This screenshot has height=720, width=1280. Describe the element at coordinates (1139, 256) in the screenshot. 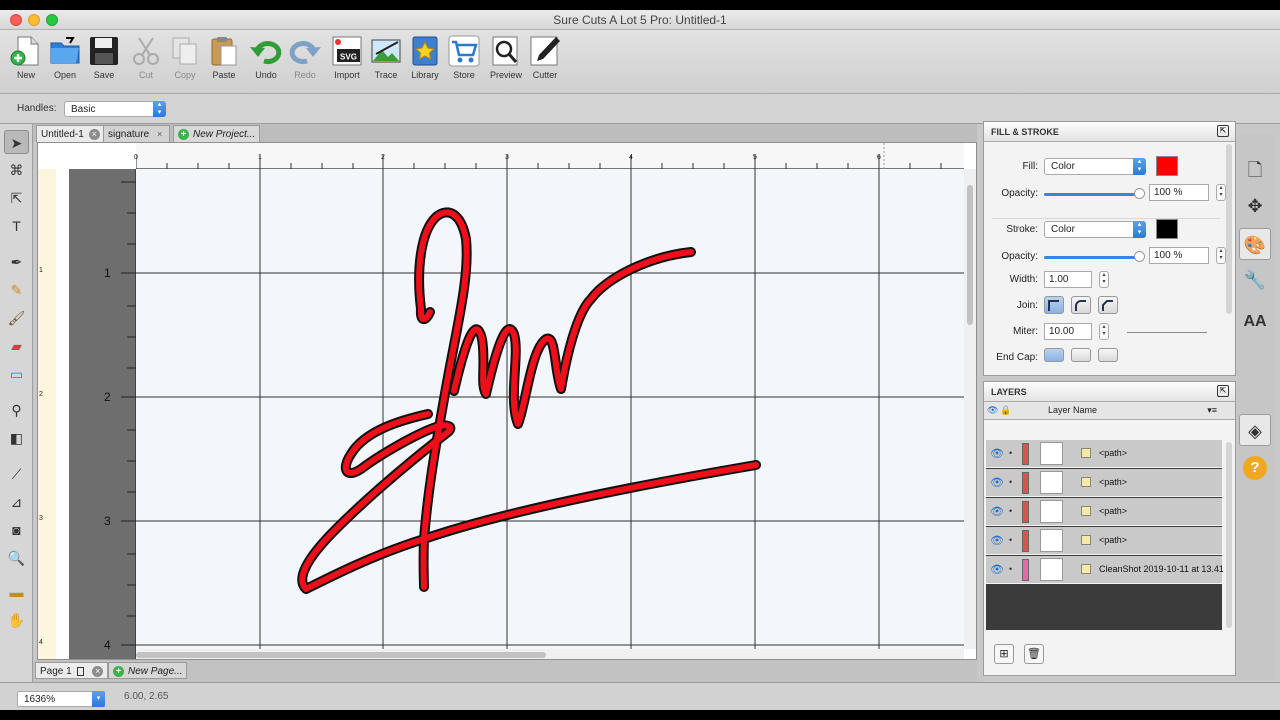

I see `stroke-opacity-knob` at that location.